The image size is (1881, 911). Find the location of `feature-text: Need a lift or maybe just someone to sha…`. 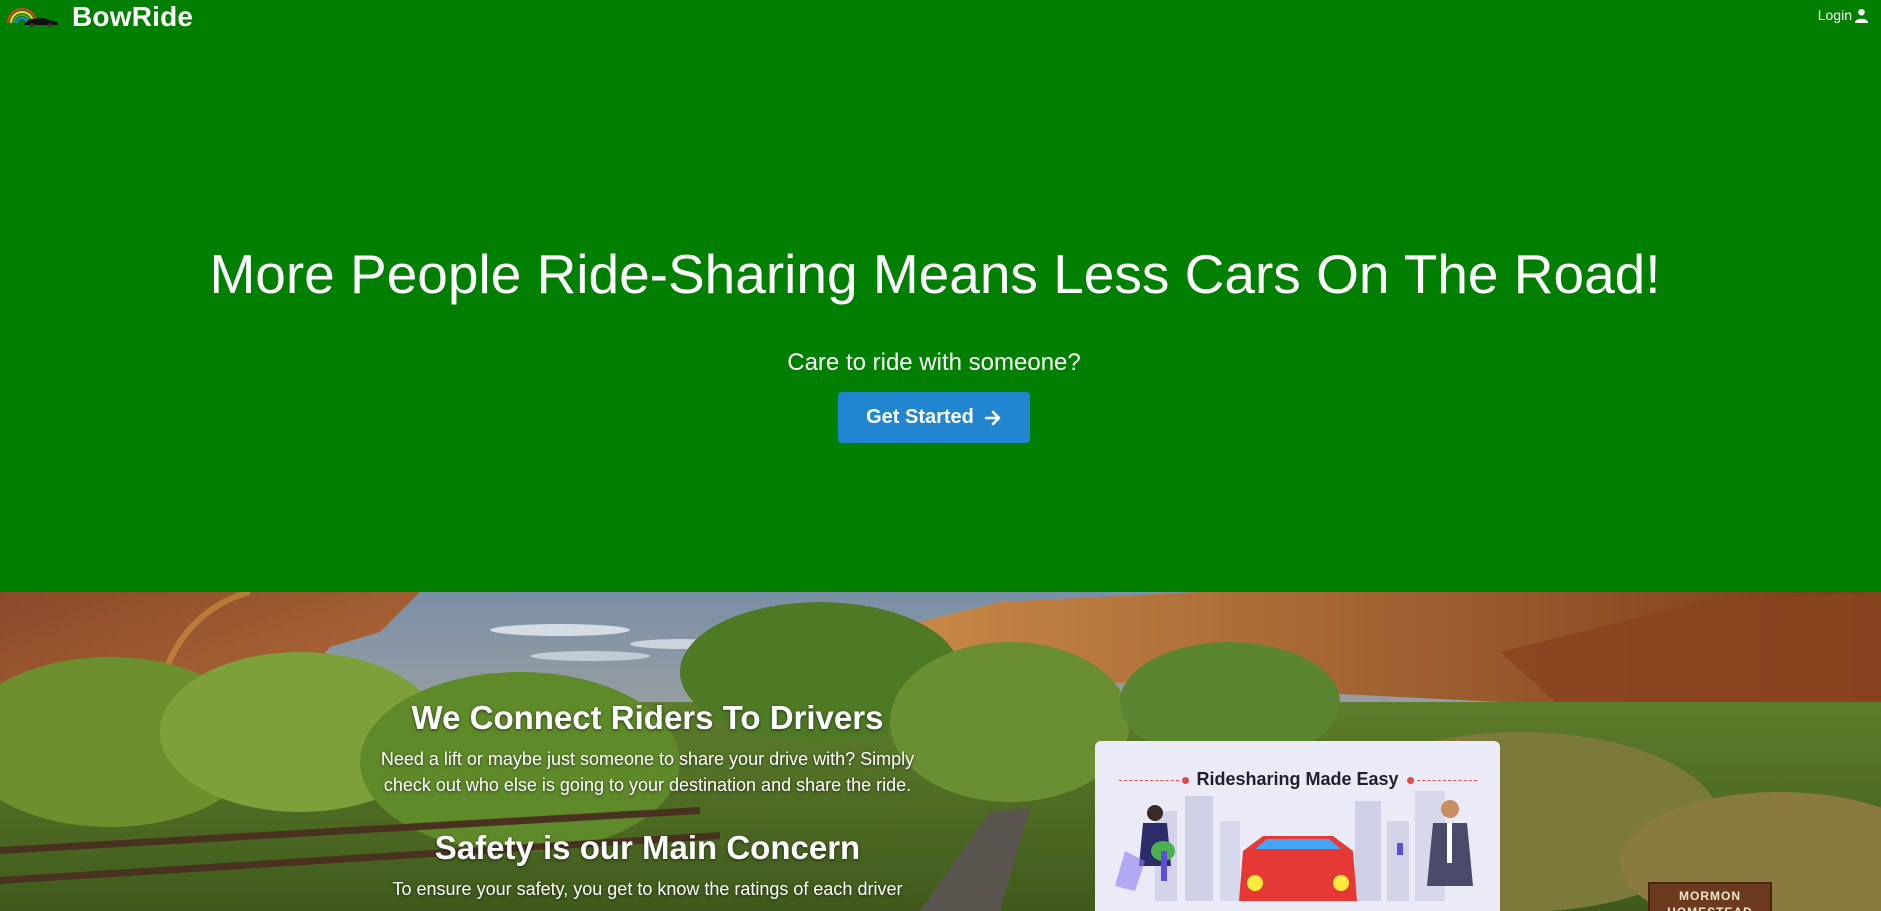

feature-text: Need a lift or maybe just someone to sha… is located at coordinates (647, 772).